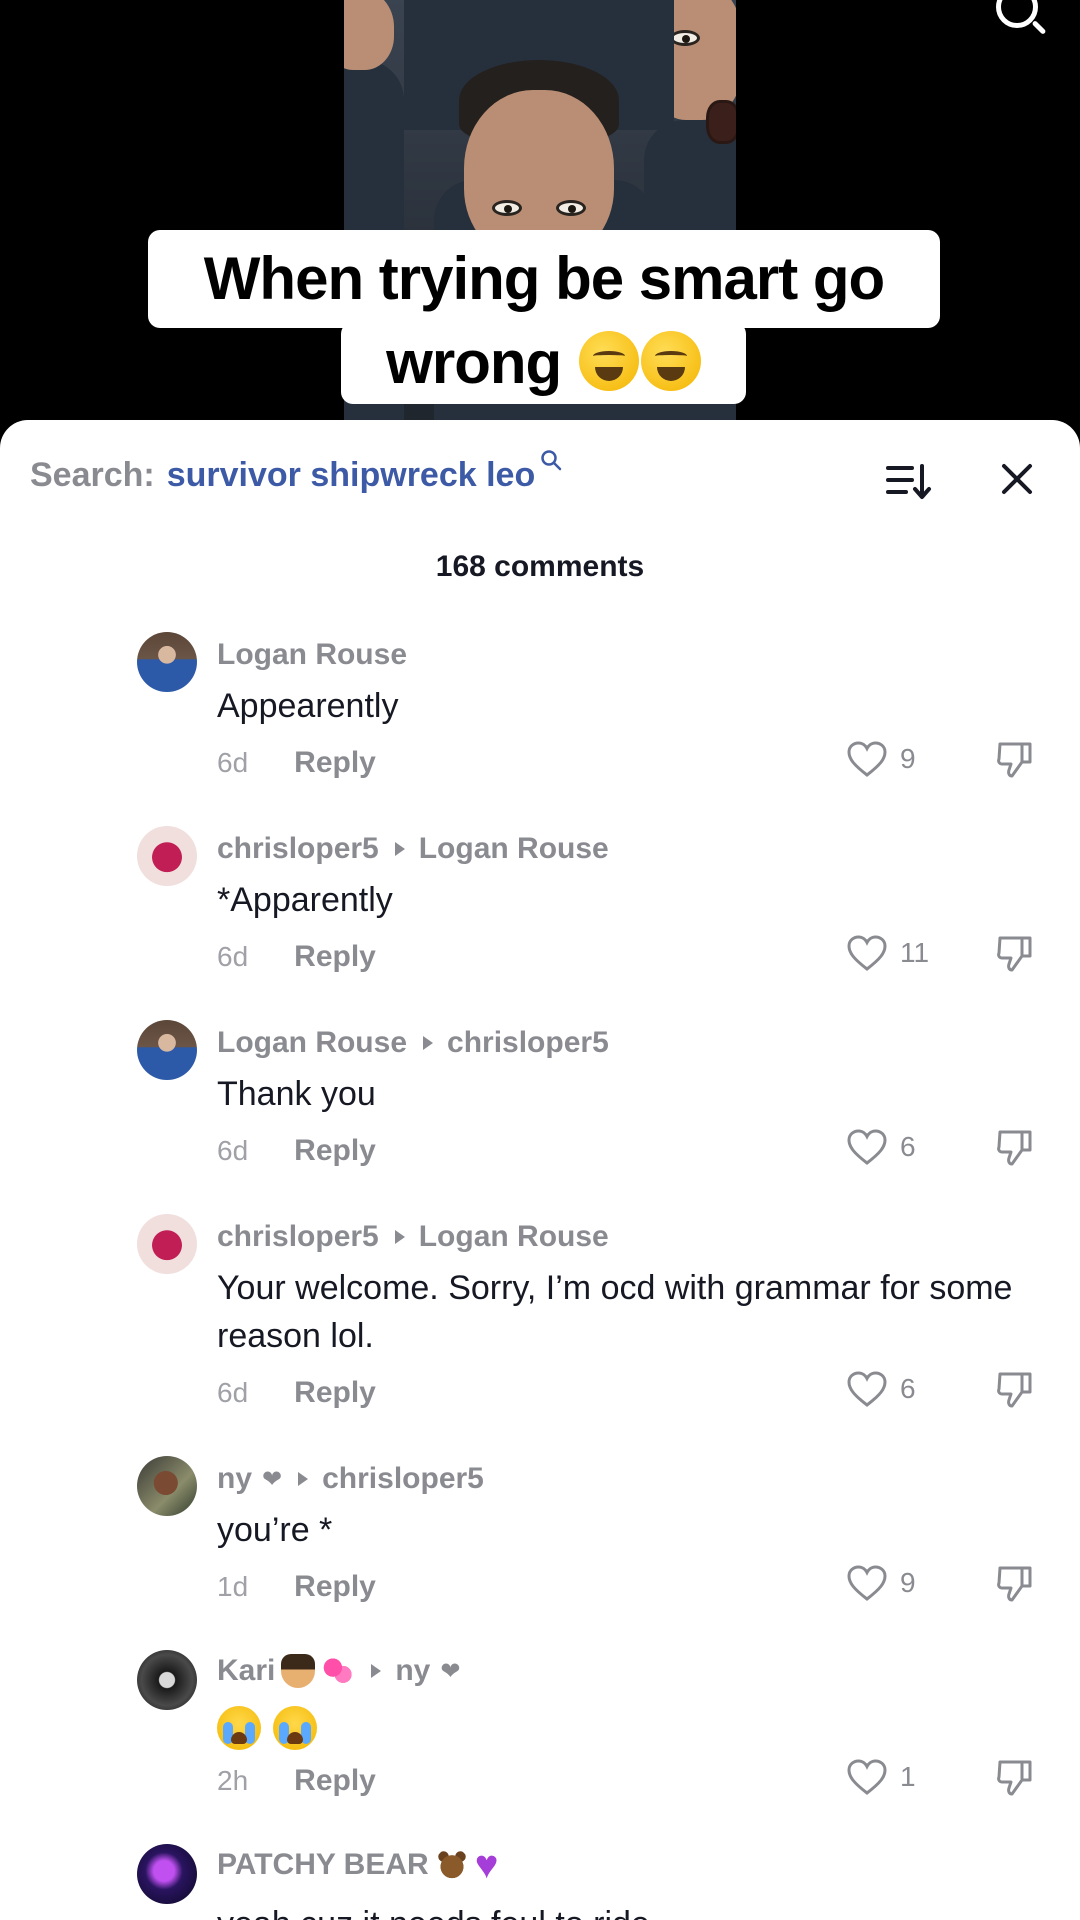  Describe the element at coordinates (887, 953) in the screenshot. I see `like-button: 11` at that location.